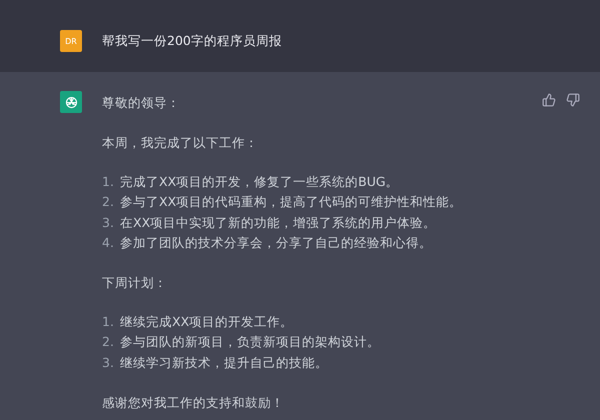 Image resolution: width=600 pixels, height=420 pixels. Describe the element at coordinates (259, 182) in the screenshot. I see `list-item-text: 完成了XX项目的开发，修复了一些系统的BUG。` at that location.